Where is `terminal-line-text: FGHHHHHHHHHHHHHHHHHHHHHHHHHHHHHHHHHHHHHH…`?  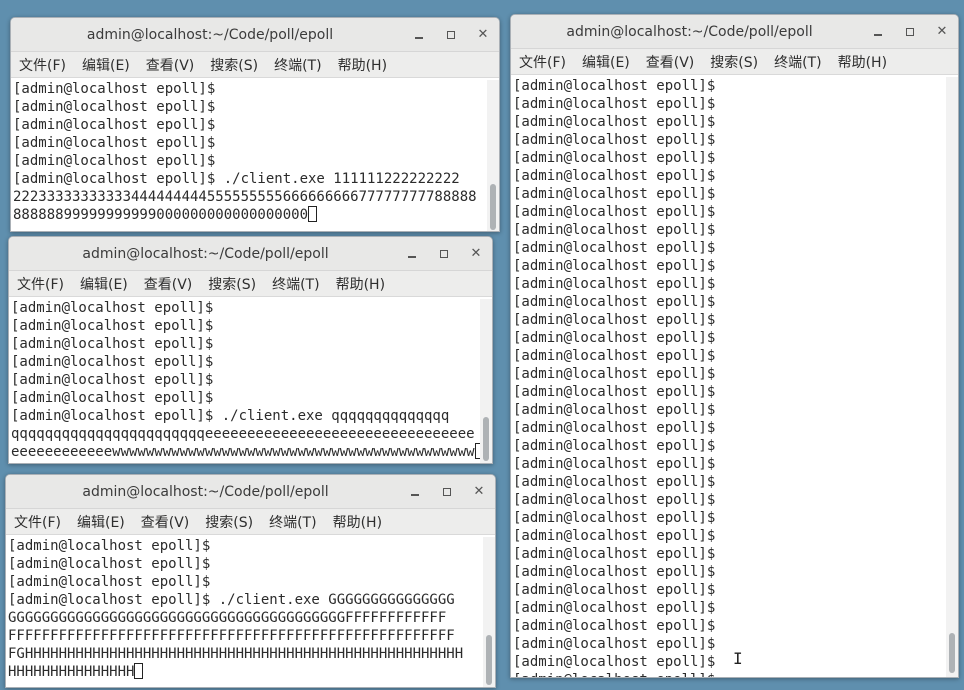 terminal-line-text: FGHHHHHHHHHHHHHHHHHHHHHHHHHHHHHHHHHHHHHH… is located at coordinates (236, 654).